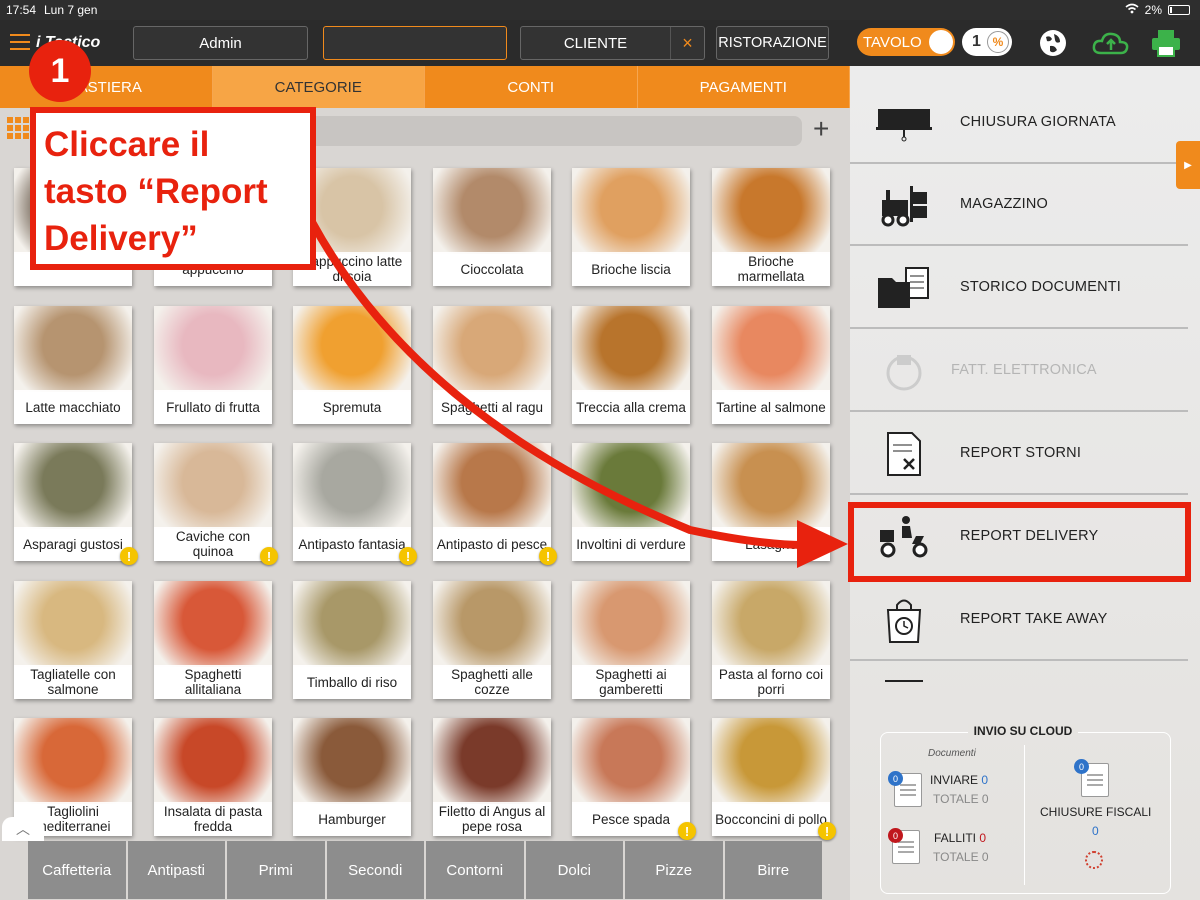 Image resolution: width=1200 pixels, height=900 pixels. What do you see at coordinates (213, 640) in the screenshot?
I see `product-tile: Spaghetti allitaliana` at bounding box center [213, 640].